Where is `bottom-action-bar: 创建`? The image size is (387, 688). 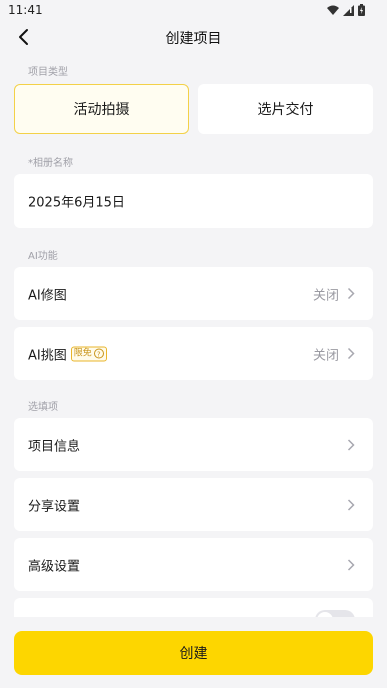
bottom-action-bar: 创建 is located at coordinates (193, 652).